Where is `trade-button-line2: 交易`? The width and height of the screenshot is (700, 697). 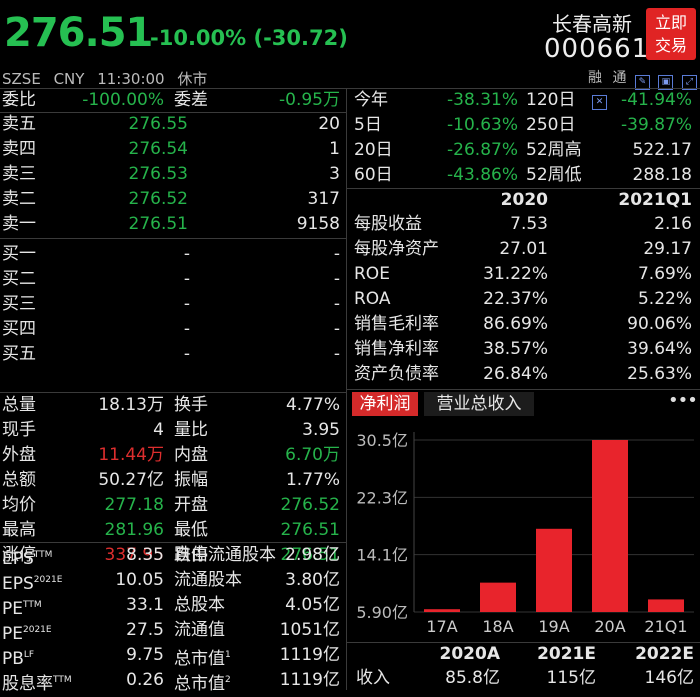 trade-button-line2: 交易 is located at coordinates (670, 45).